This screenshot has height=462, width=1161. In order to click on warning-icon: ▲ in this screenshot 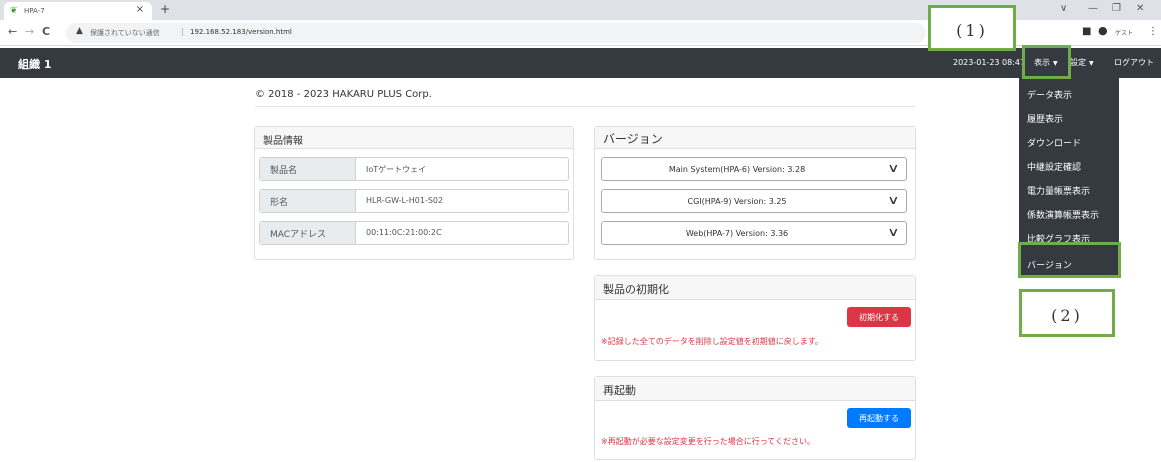, I will do `click(79, 31)`.